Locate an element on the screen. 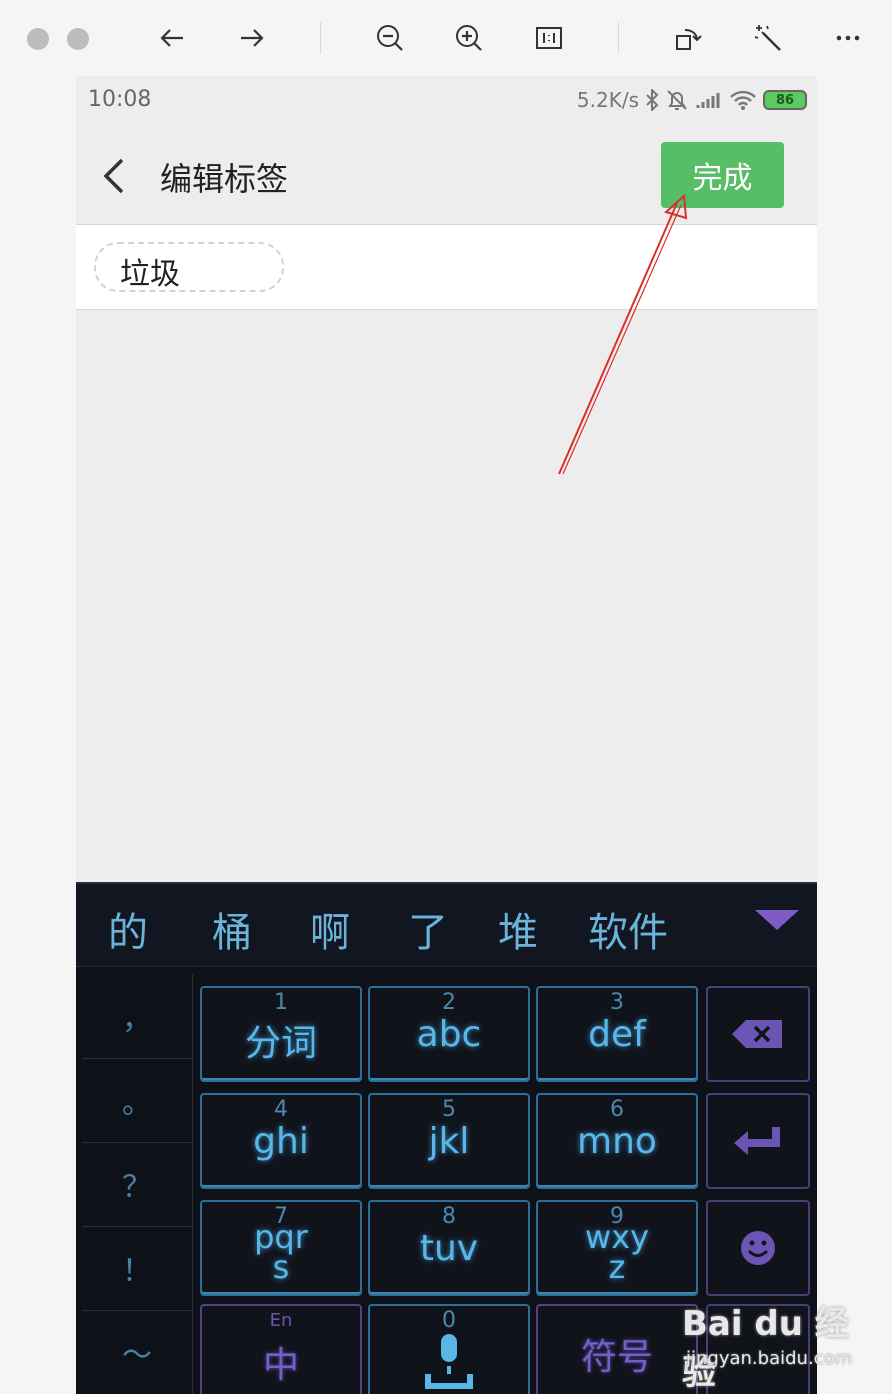 The height and width of the screenshot is (1394, 892). page-title: 编辑标签 is located at coordinates (224, 179).